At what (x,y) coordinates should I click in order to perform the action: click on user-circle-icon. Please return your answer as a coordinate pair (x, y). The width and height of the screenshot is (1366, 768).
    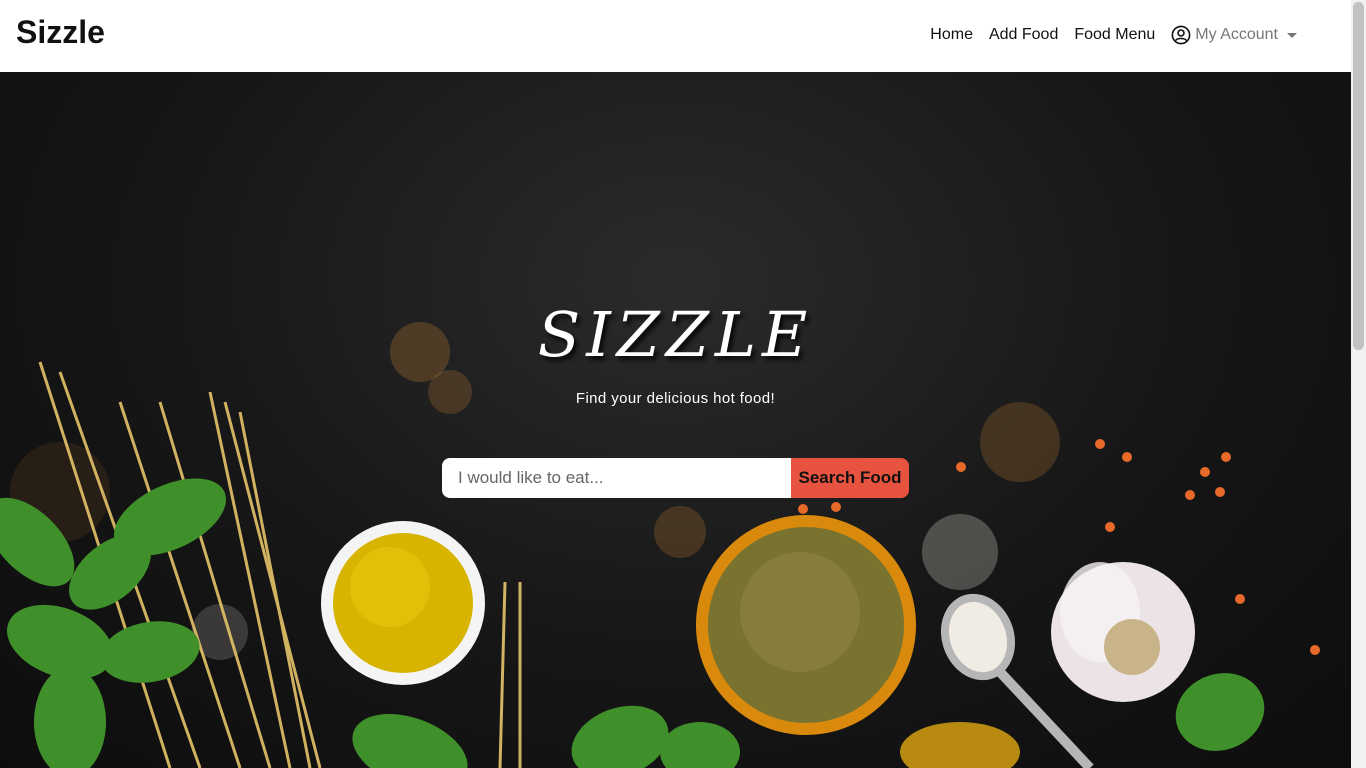
    Looking at the image, I should click on (1181, 35).